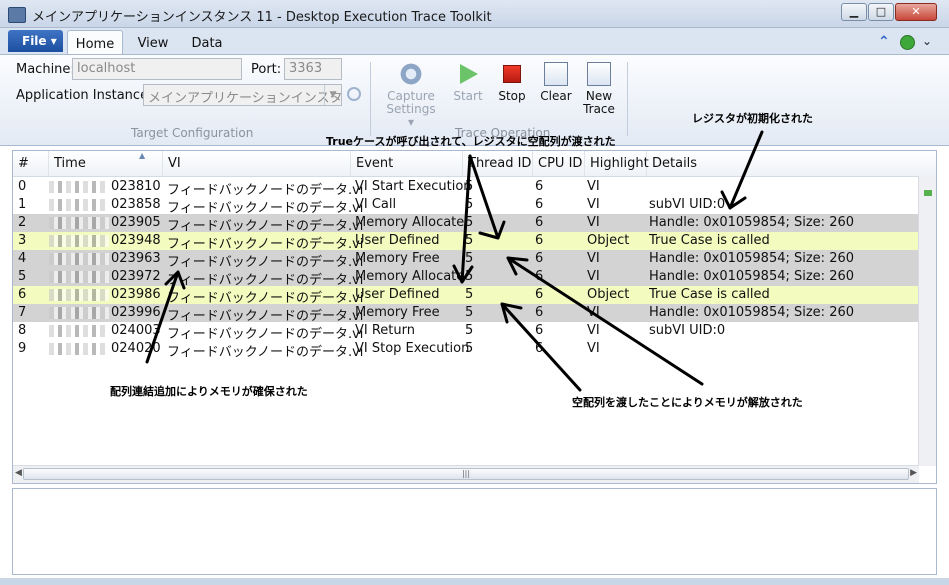  What do you see at coordinates (471, 141) in the screenshot?
I see `annotation-true-case: Trueケースが呼び出されて、レジスタに空配列が渡された` at bounding box center [471, 141].